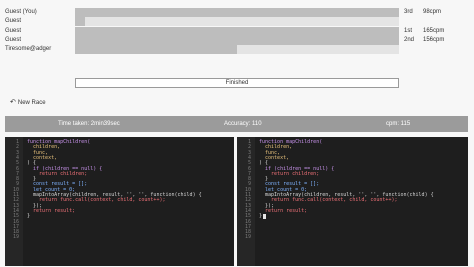  Describe the element at coordinates (237, 83) in the screenshot. I see `race-status-bar: Finished` at that location.